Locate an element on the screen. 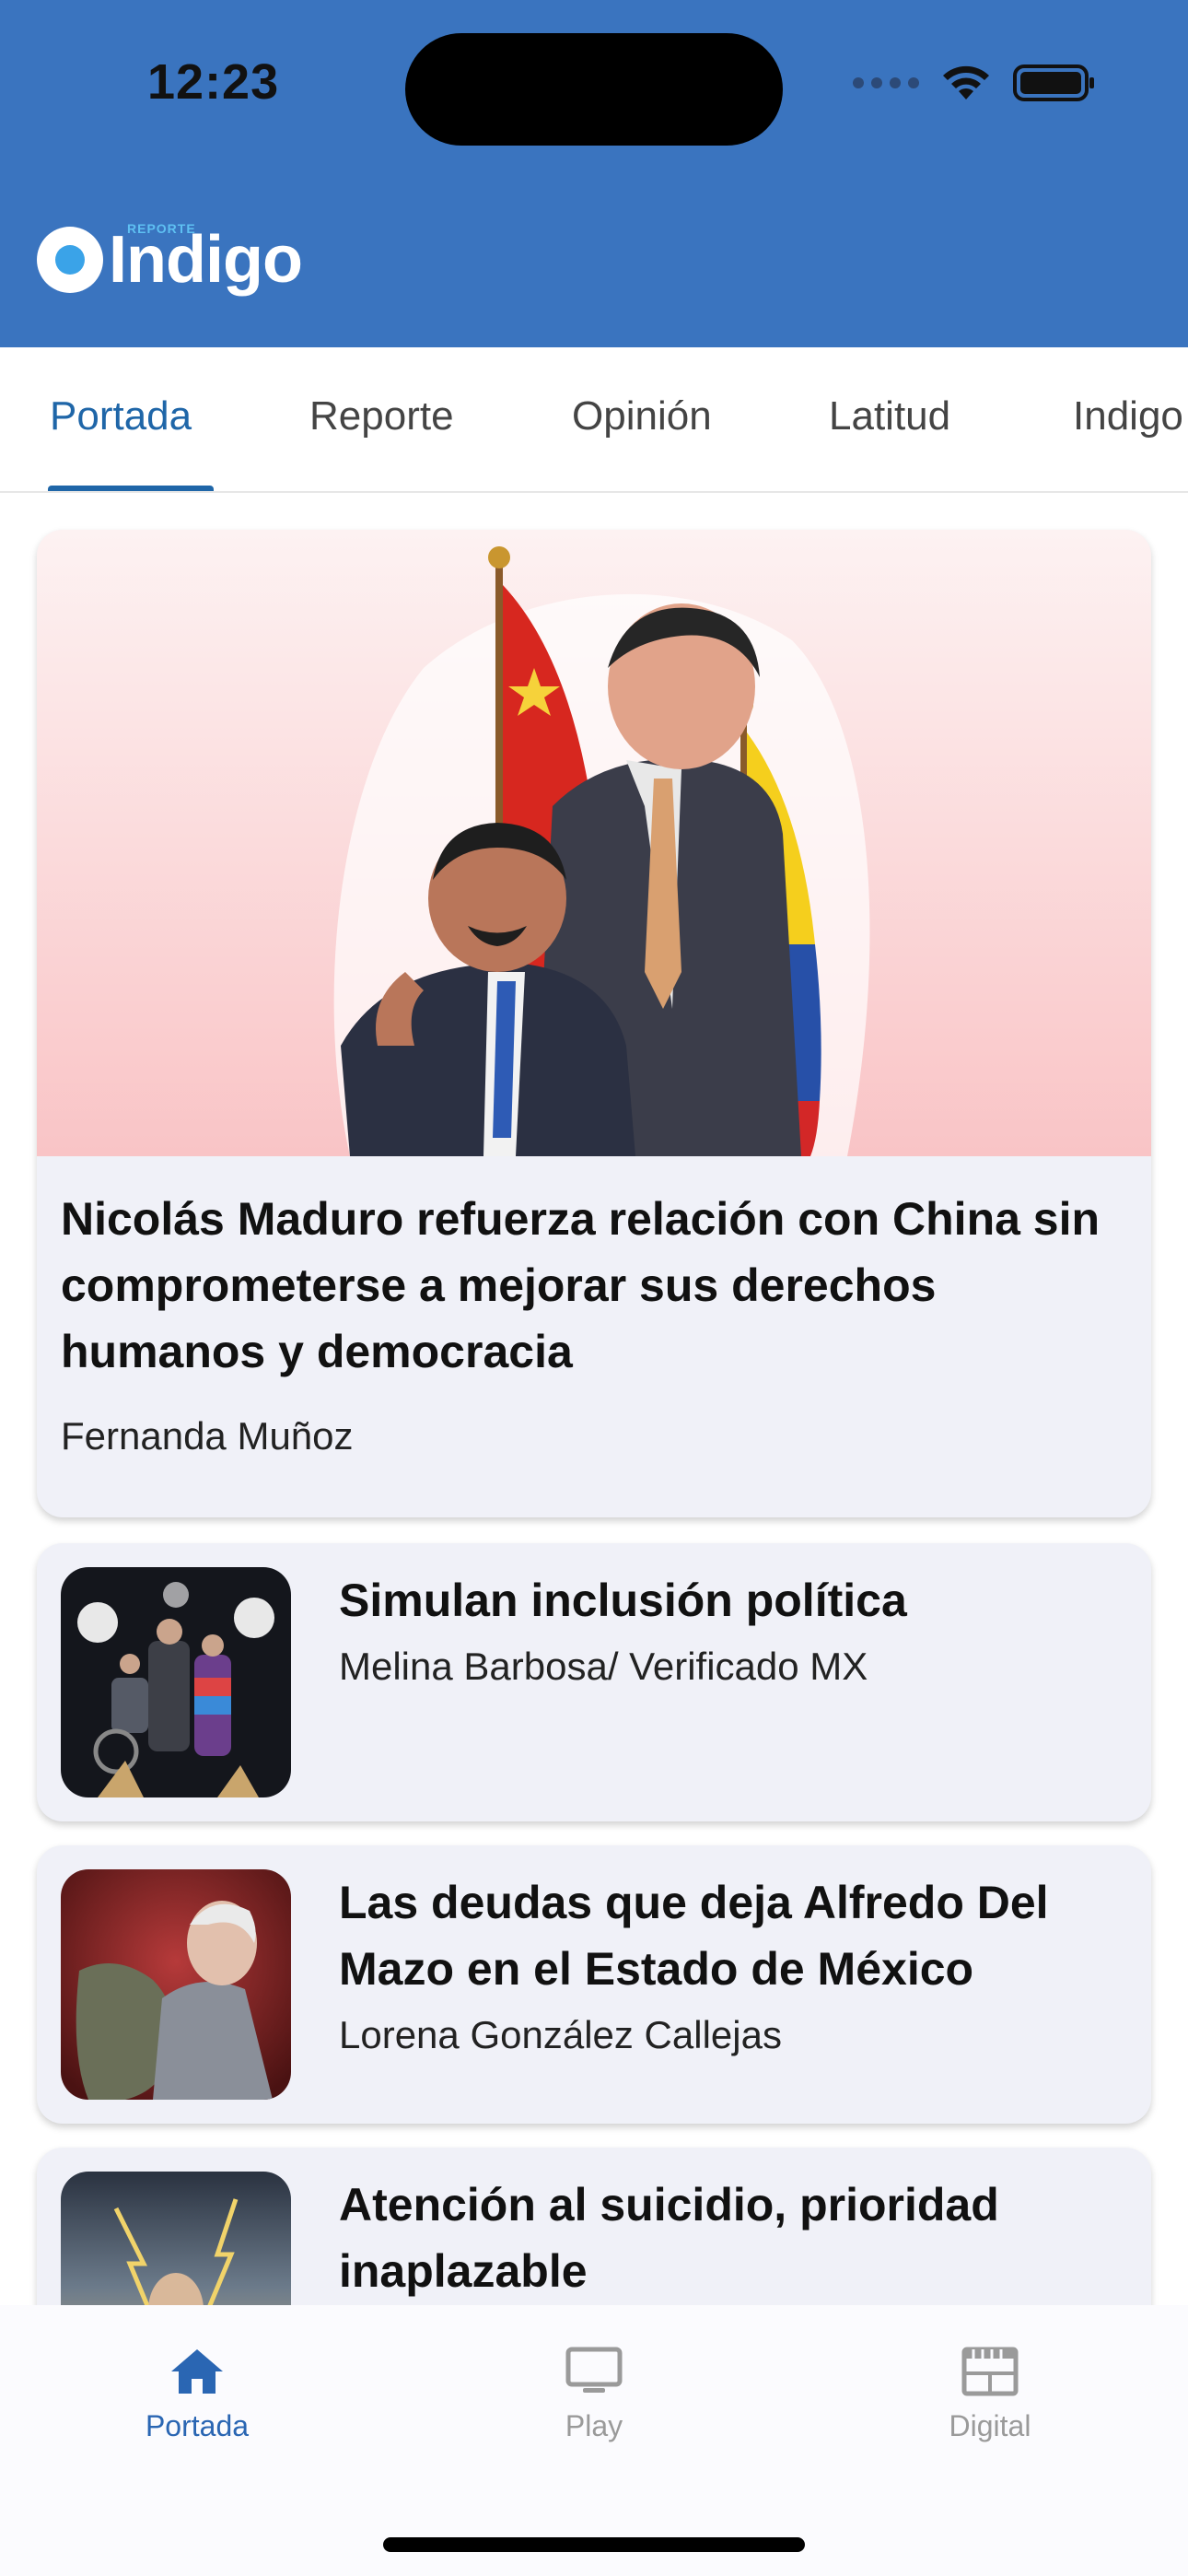 The image size is (1188, 2576). nav-label: Play is located at coordinates (594, 2425).